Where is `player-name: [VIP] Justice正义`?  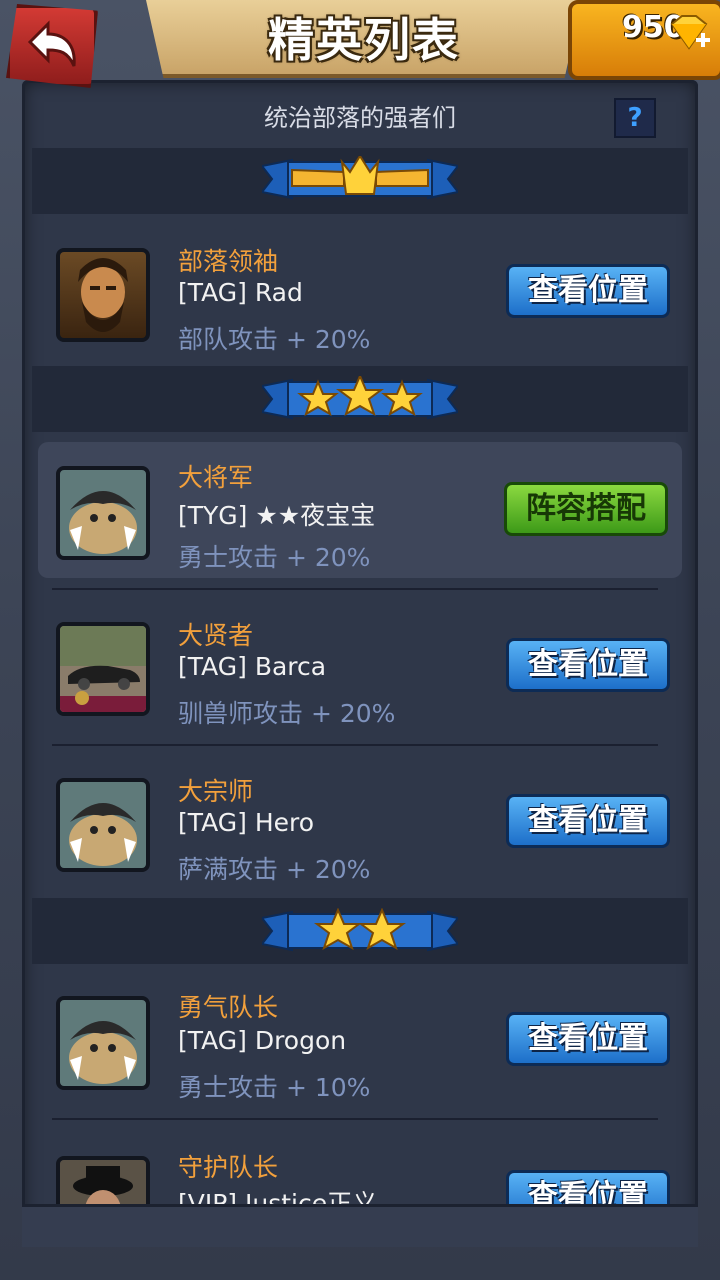
player-name: [VIP] Justice正义 is located at coordinates (278, 1197).